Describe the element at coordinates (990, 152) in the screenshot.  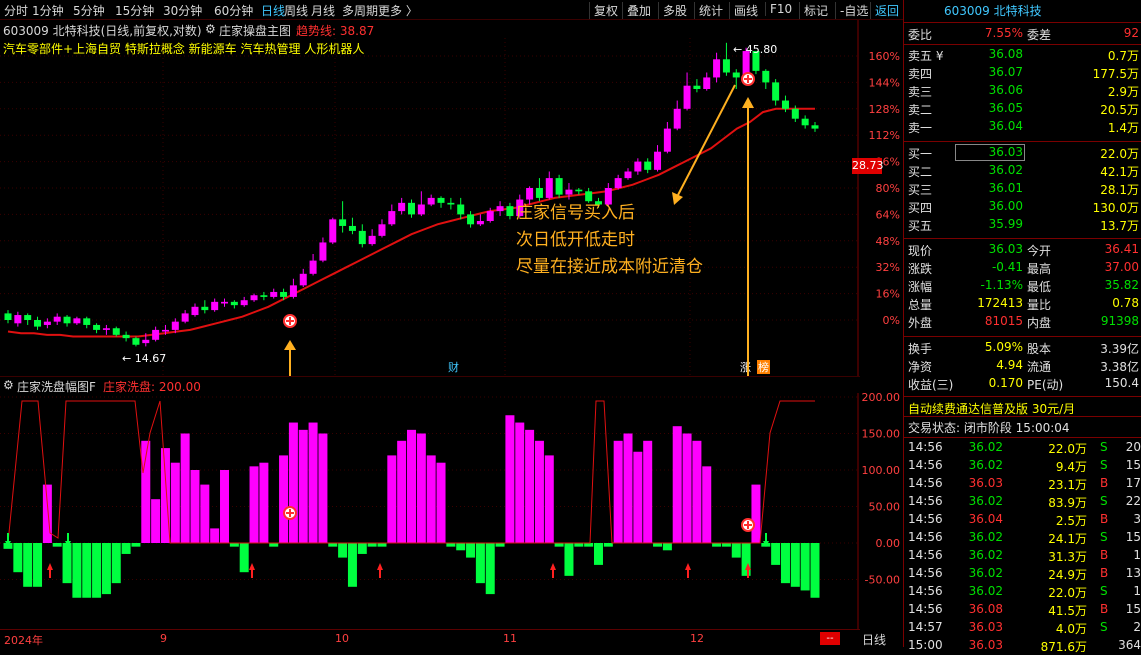
I see `selected-bid-box` at that location.